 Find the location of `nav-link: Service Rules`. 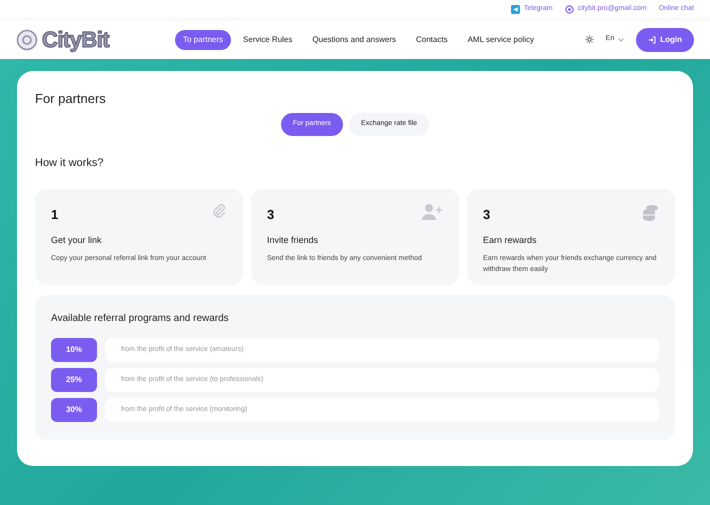

nav-link: Service Rules is located at coordinates (267, 40).